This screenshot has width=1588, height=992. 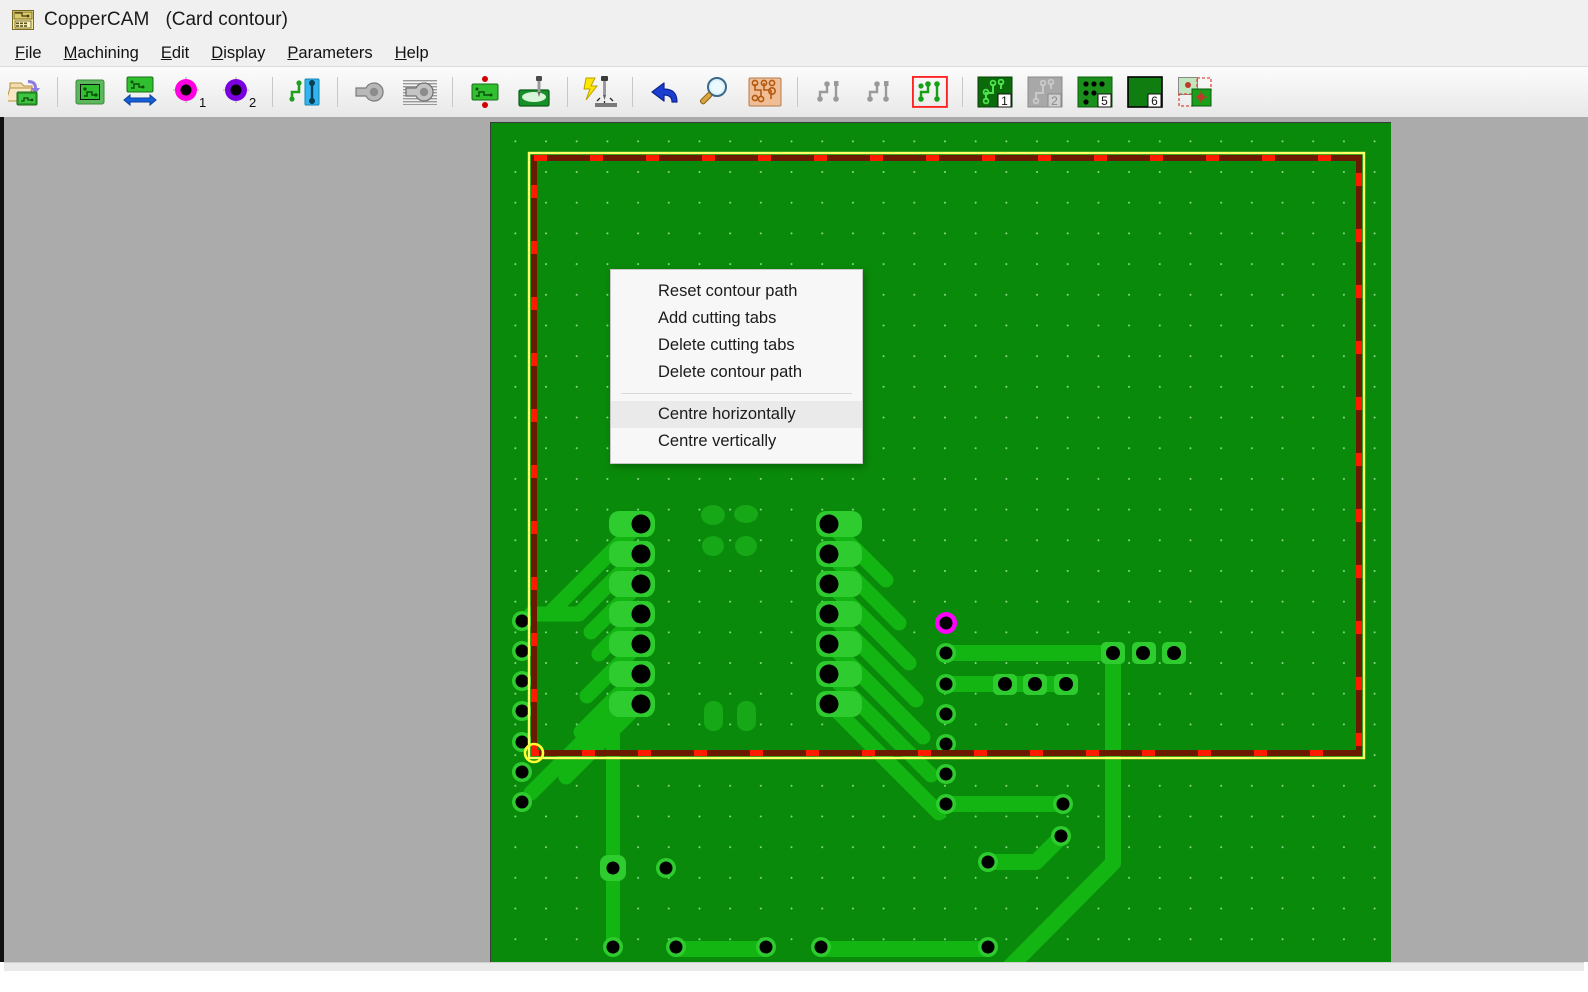 I want to click on layer-1-button: 1, so click(x=995, y=92).